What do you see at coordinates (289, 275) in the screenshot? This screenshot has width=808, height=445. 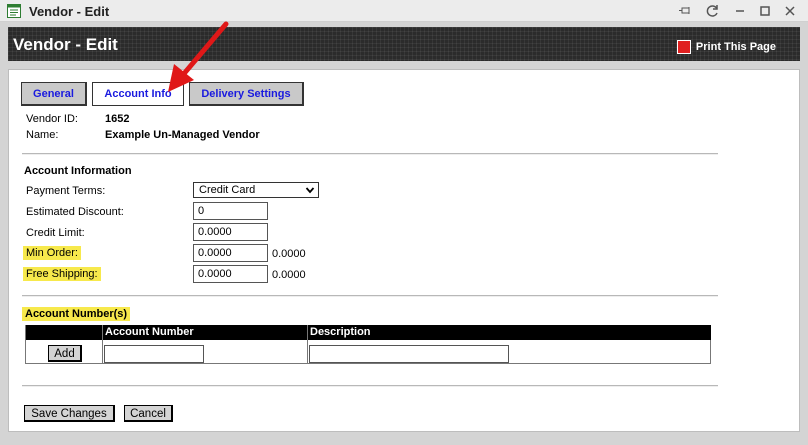 I see `free-shipping-converted-value: 0.0000` at bounding box center [289, 275].